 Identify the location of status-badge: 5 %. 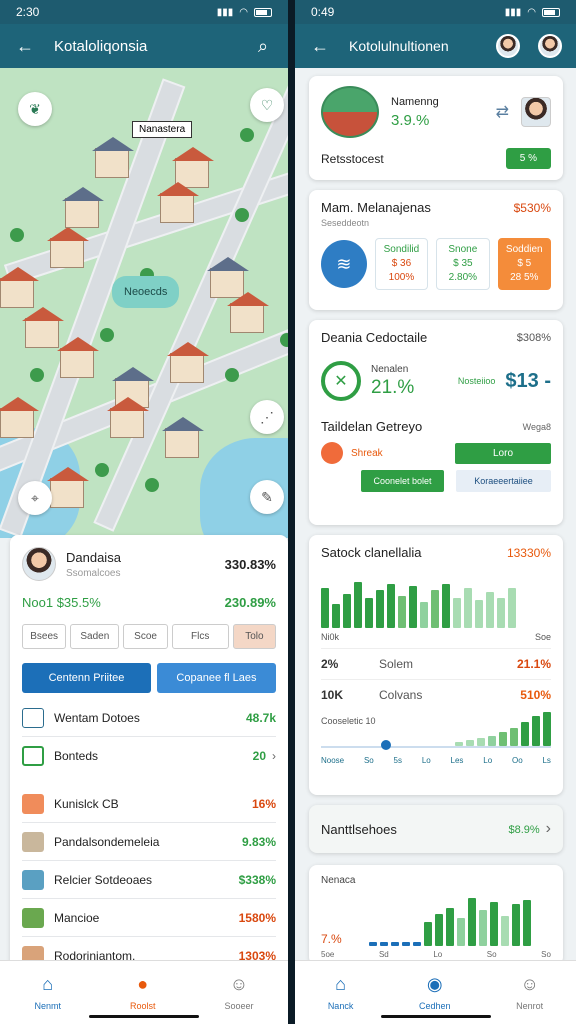
(528, 158).